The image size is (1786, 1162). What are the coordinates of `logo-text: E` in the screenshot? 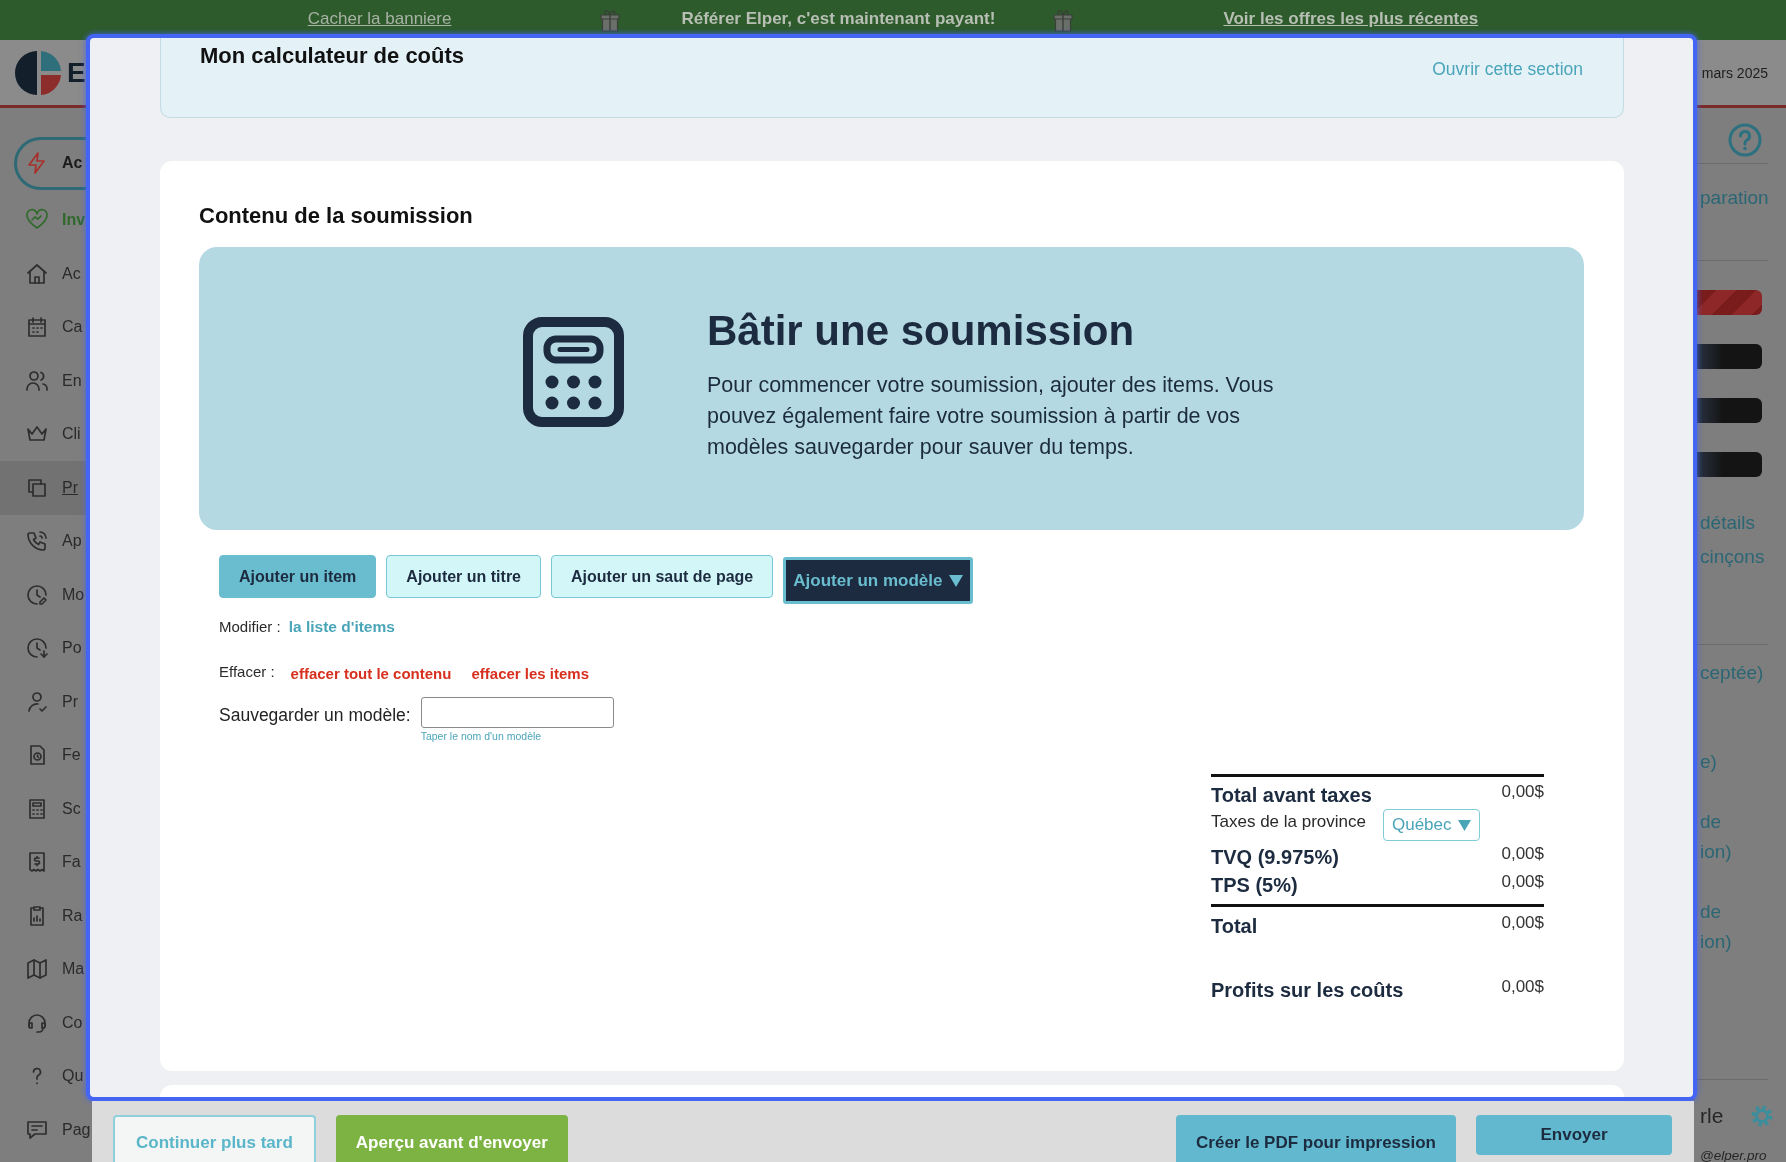 It's located at (76, 72).